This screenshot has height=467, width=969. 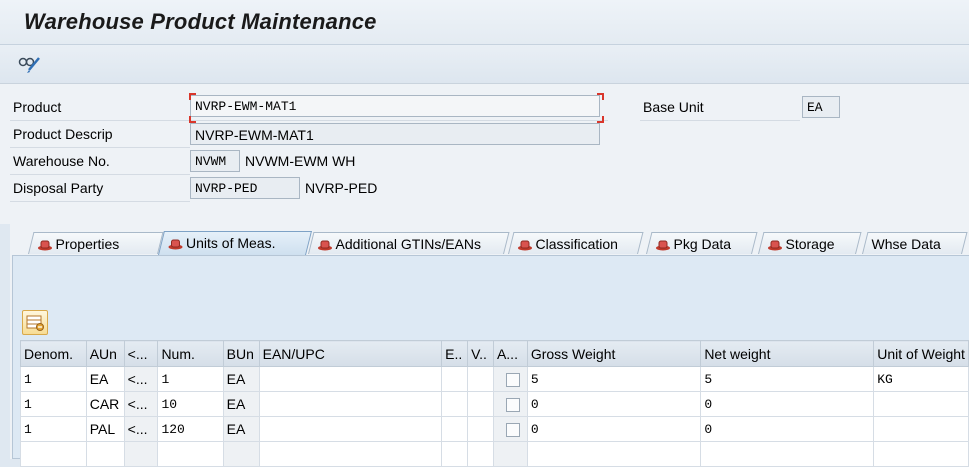 I want to click on descrip-label: Product Descrip, so click(x=63, y=134).